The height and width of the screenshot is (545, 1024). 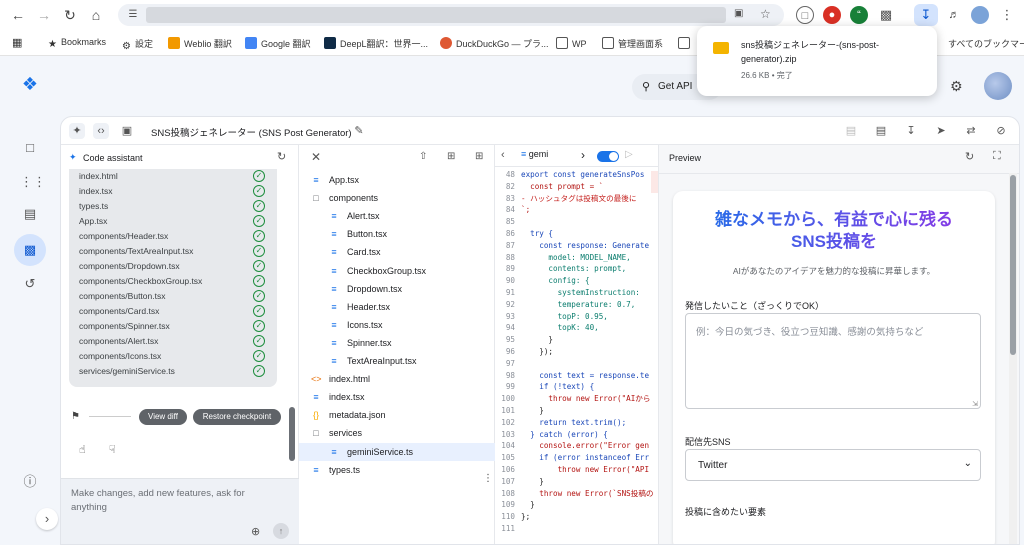 What do you see at coordinates (140, 281) in the screenshot?
I see `changed-file-item: components/CheckboxGroup.tsx` at bounding box center [140, 281].